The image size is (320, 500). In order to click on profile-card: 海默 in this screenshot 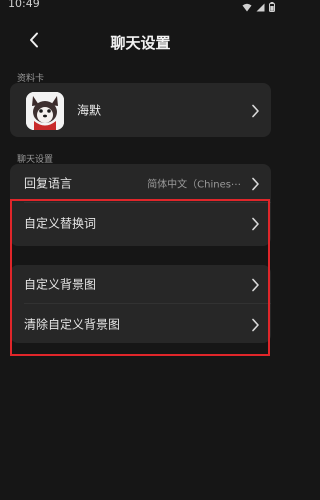, I will do `click(140, 110)`.